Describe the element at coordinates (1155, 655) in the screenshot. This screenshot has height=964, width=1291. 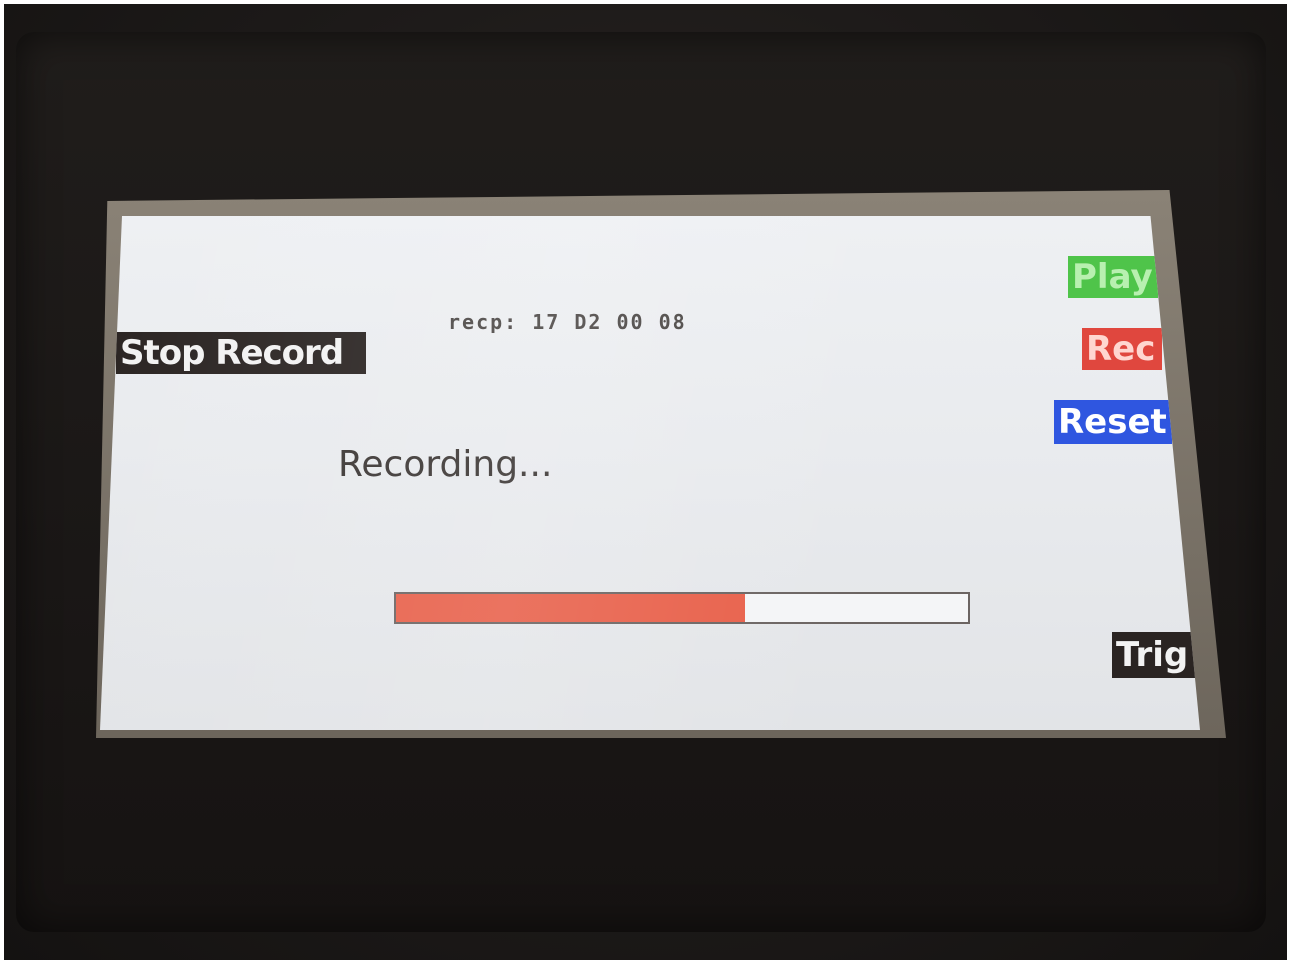
I see `trig-button: Trig` at that location.